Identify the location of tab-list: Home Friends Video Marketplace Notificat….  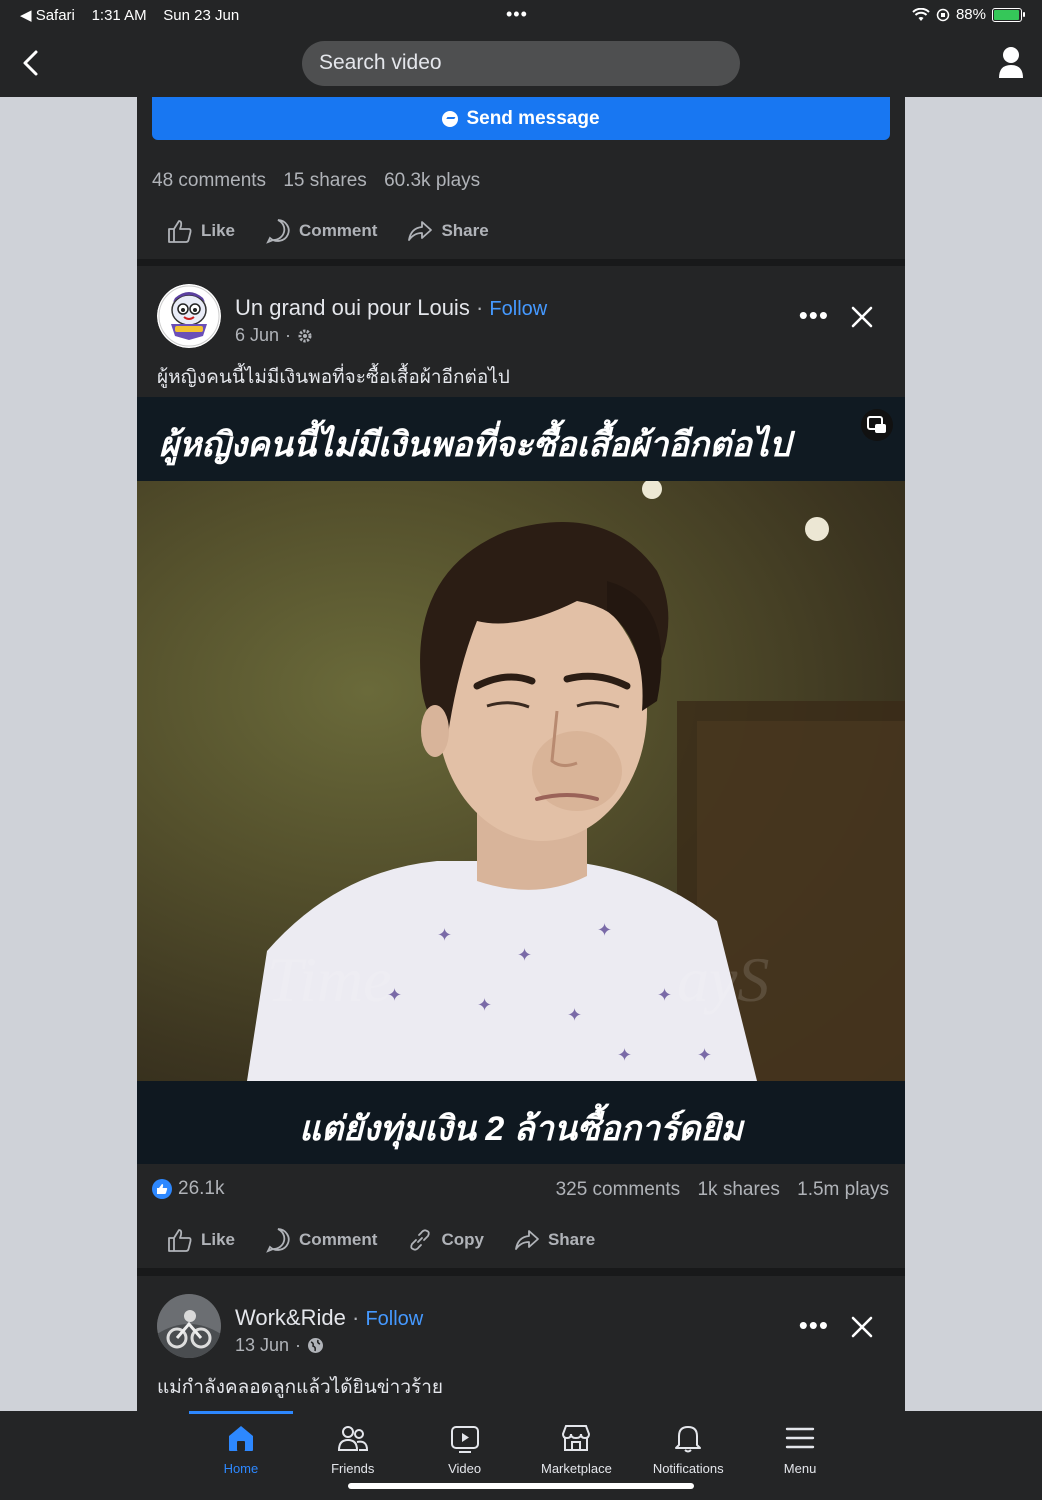
(520, 1446).